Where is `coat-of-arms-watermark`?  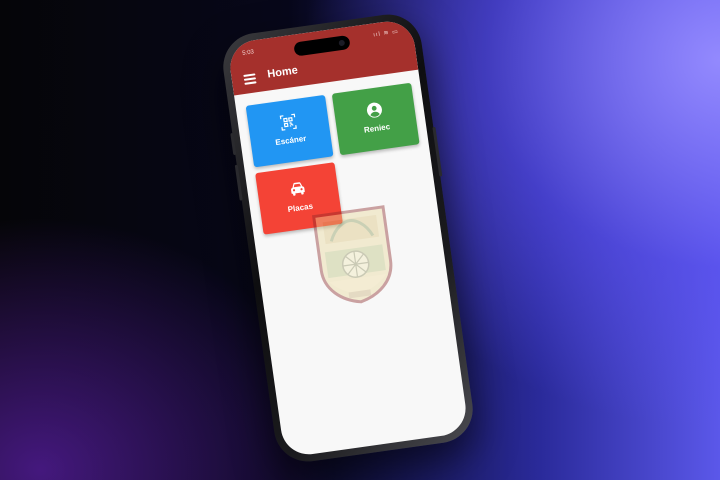
coat-of-arms-watermark is located at coordinates (354, 256).